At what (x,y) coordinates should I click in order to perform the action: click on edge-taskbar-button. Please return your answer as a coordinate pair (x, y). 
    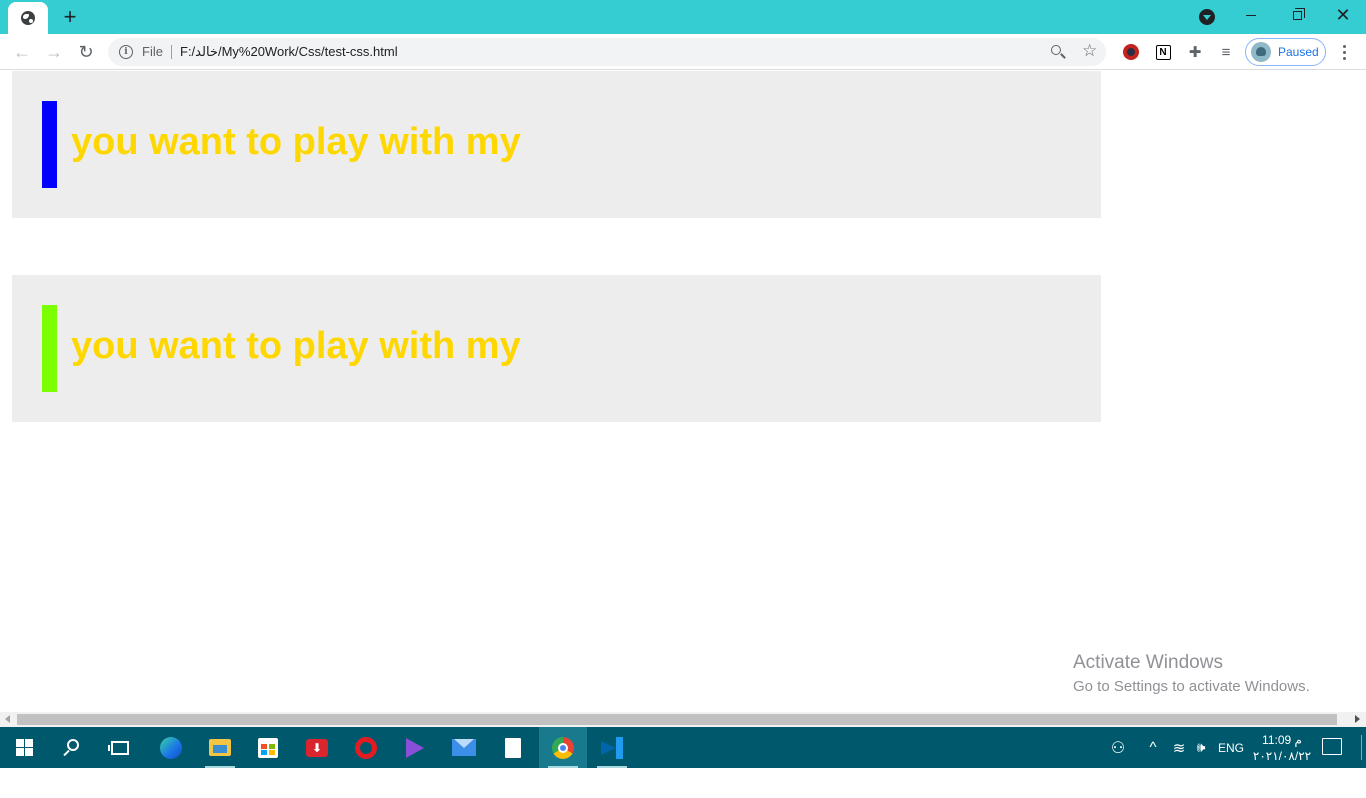
    Looking at the image, I should click on (171, 747).